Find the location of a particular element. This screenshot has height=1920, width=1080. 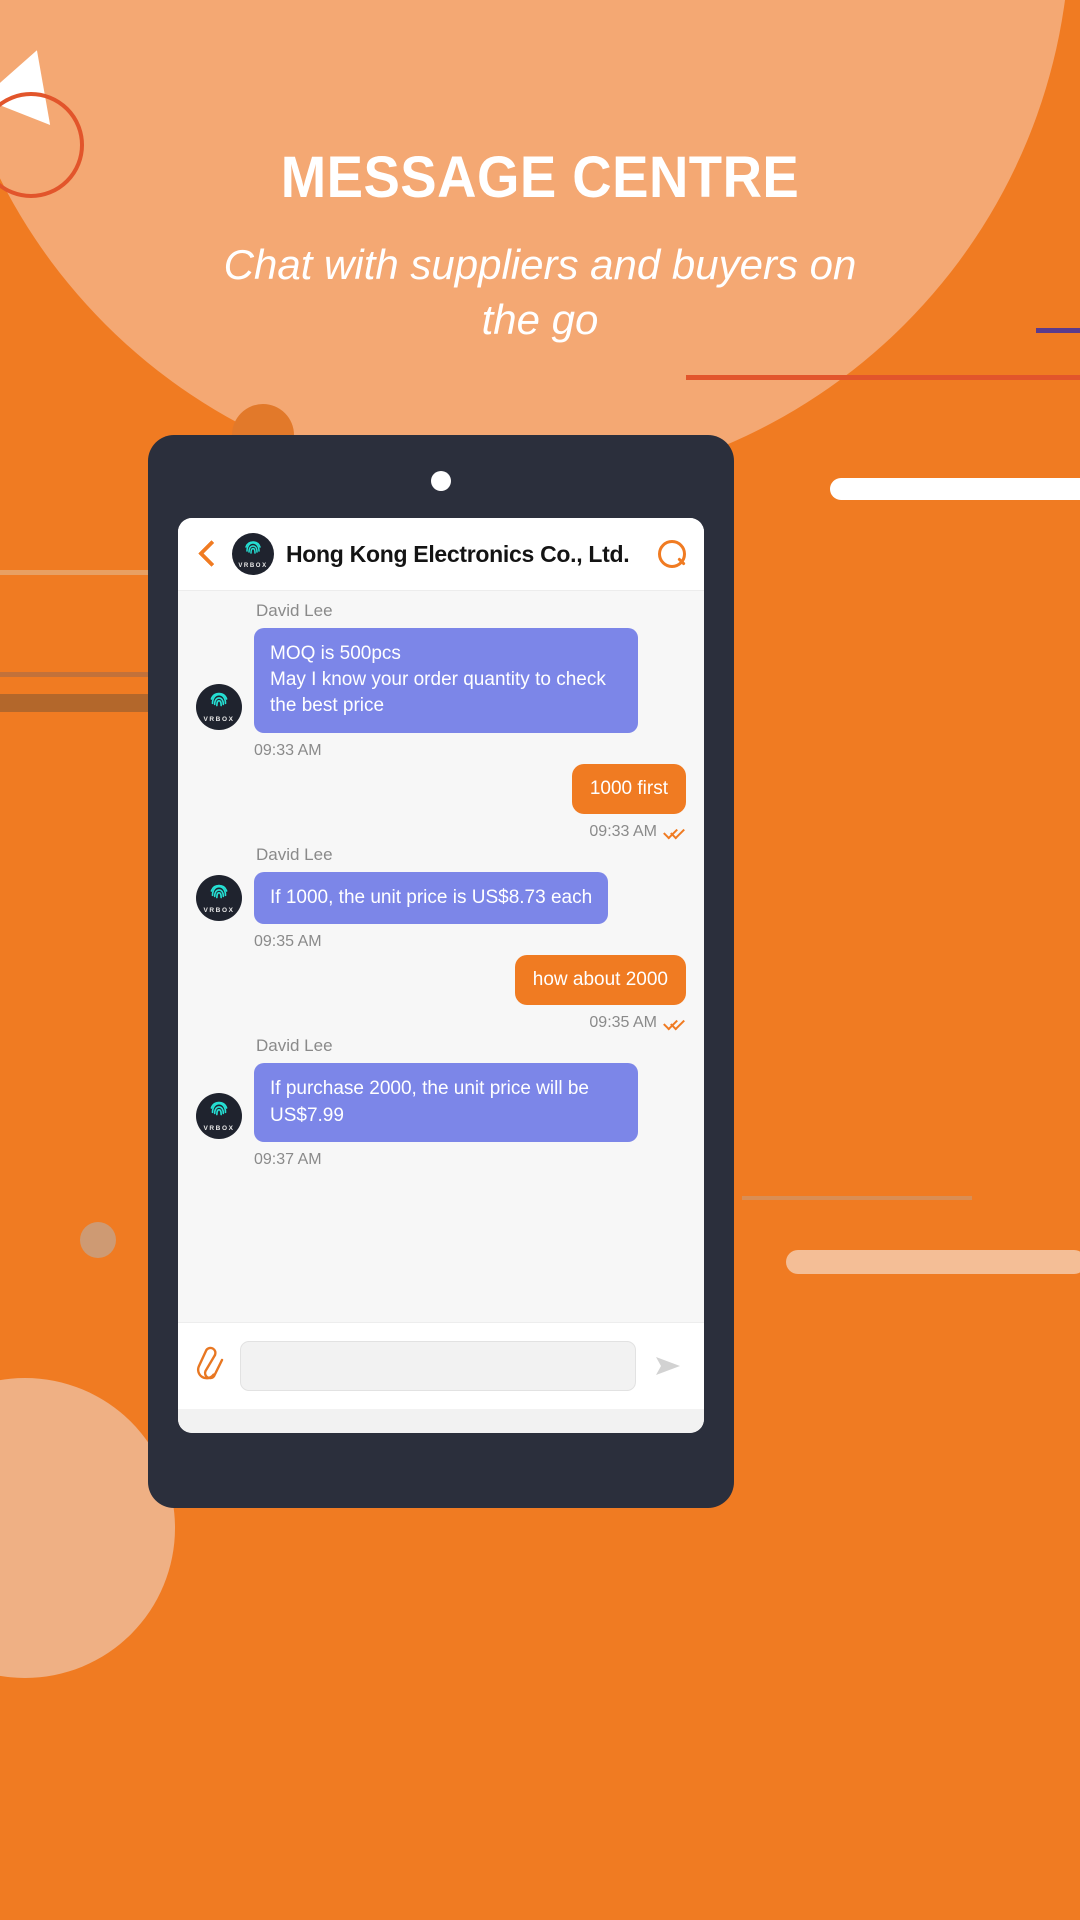

message-bubble: 1000 first is located at coordinates (628, 788).